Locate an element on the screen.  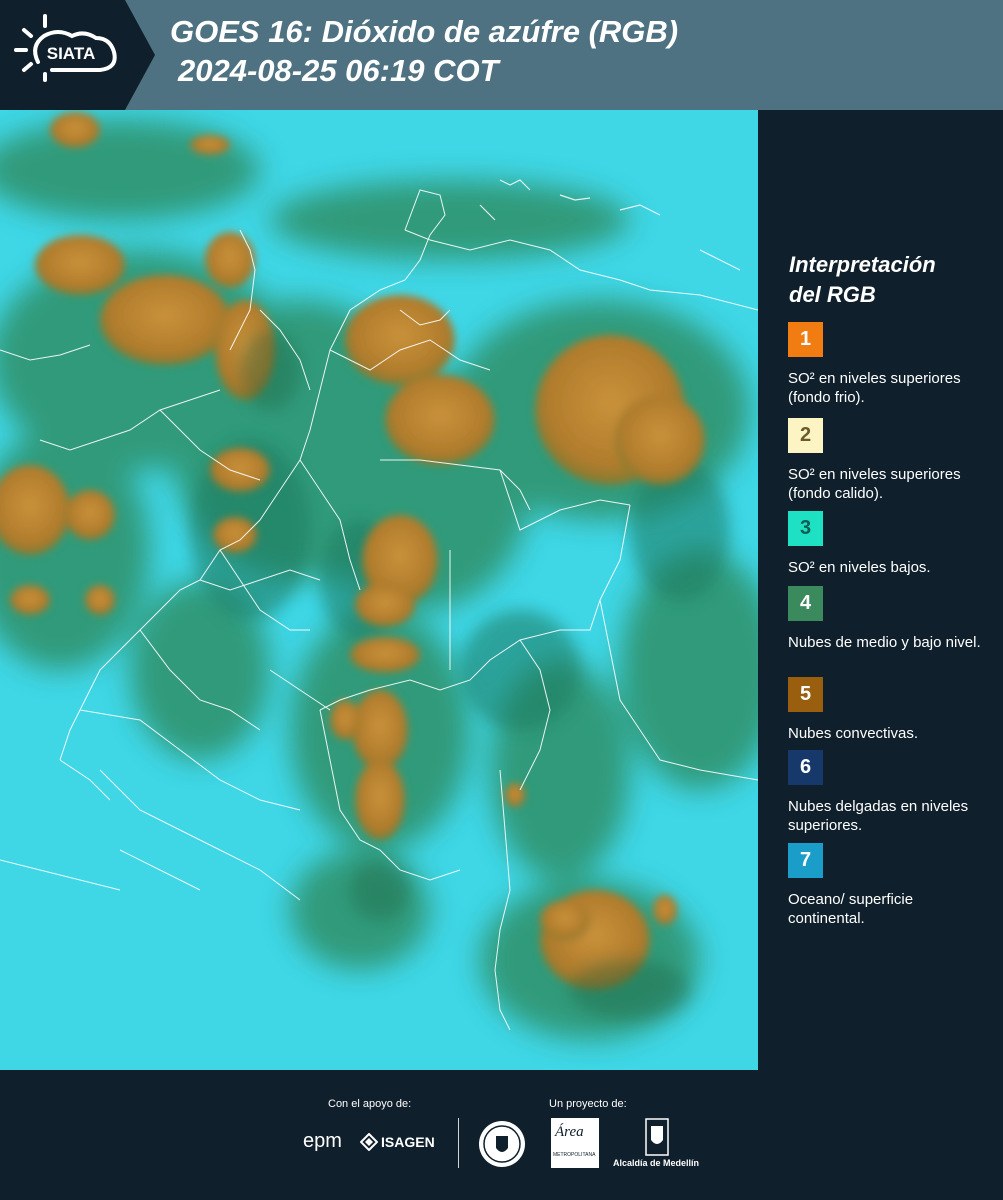
legend-label: SO² en niveles bajos. is located at coordinates (859, 567).